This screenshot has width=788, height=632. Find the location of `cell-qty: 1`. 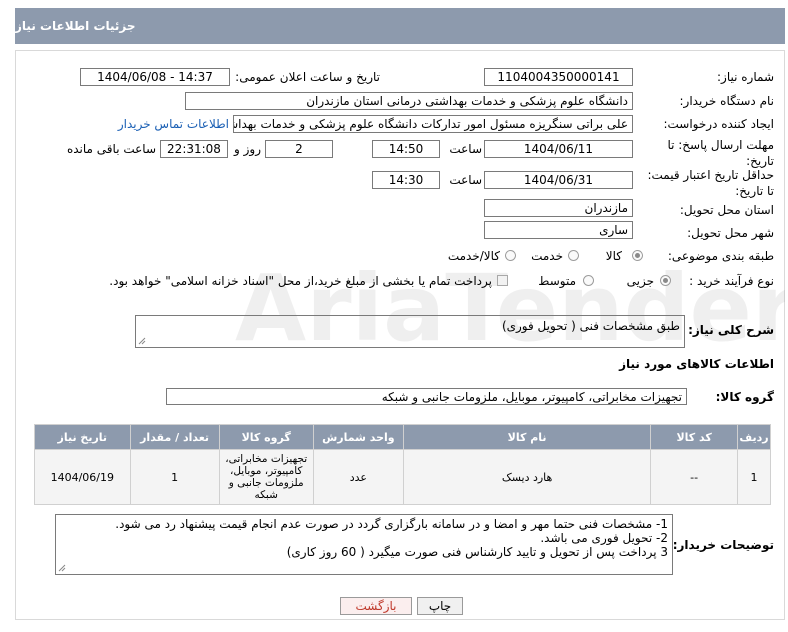

cell-qty: 1 is located at coordinates (174, 477).